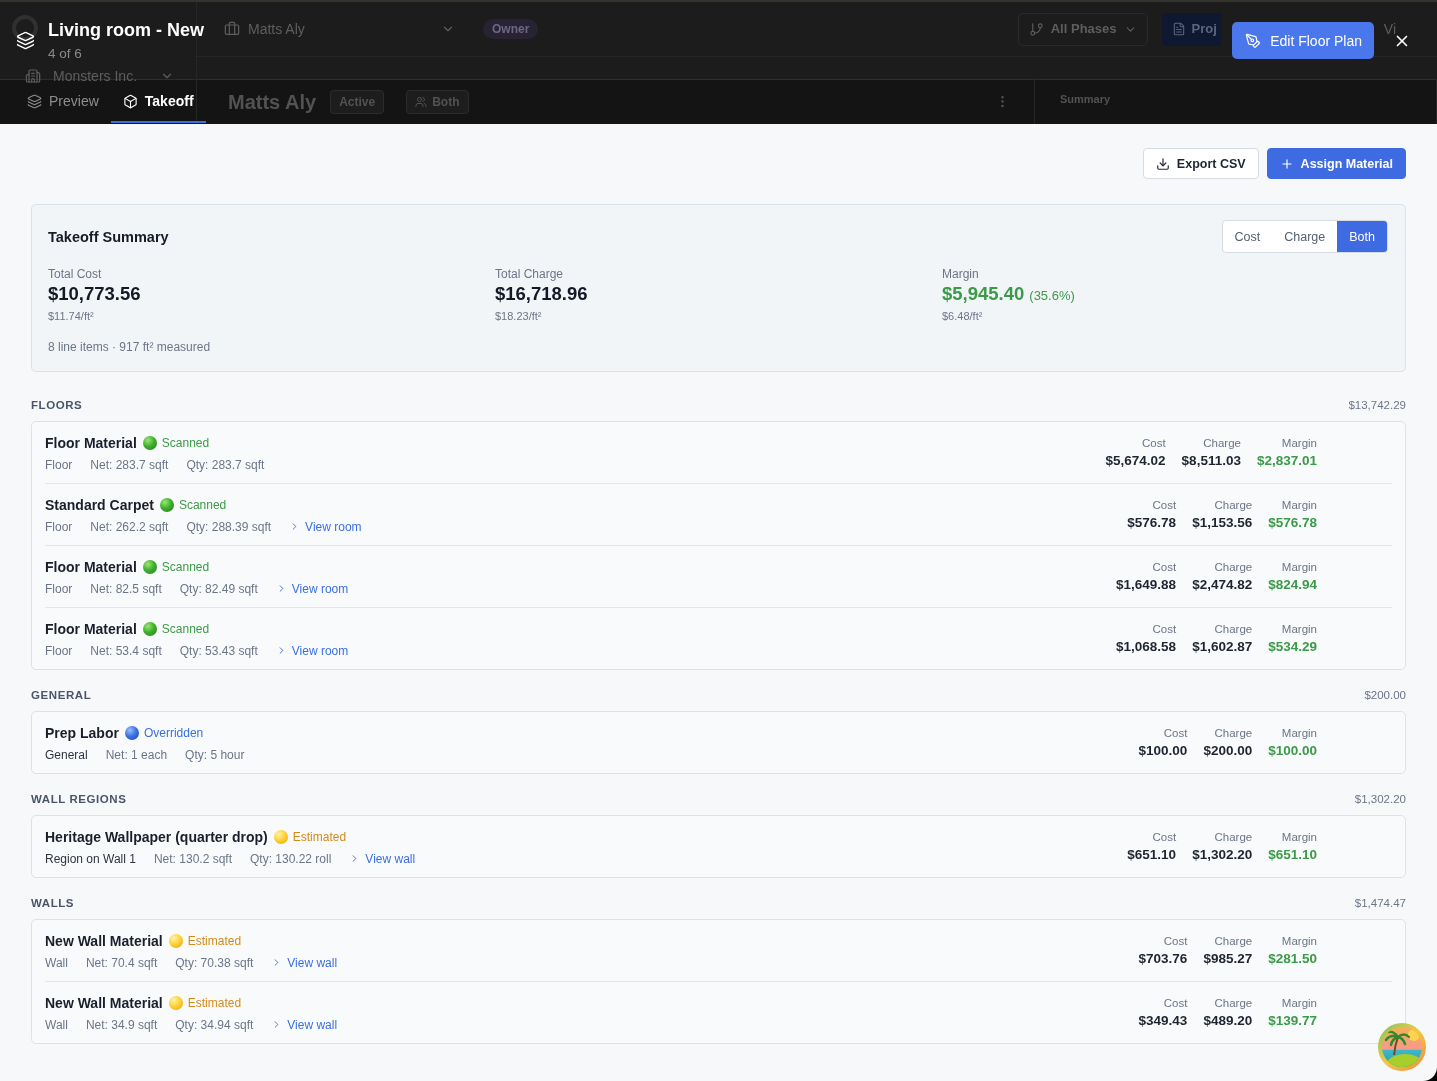 The image size is (1437, 1081). I want to click on item-name: New Wall Material, so click(104, 940).